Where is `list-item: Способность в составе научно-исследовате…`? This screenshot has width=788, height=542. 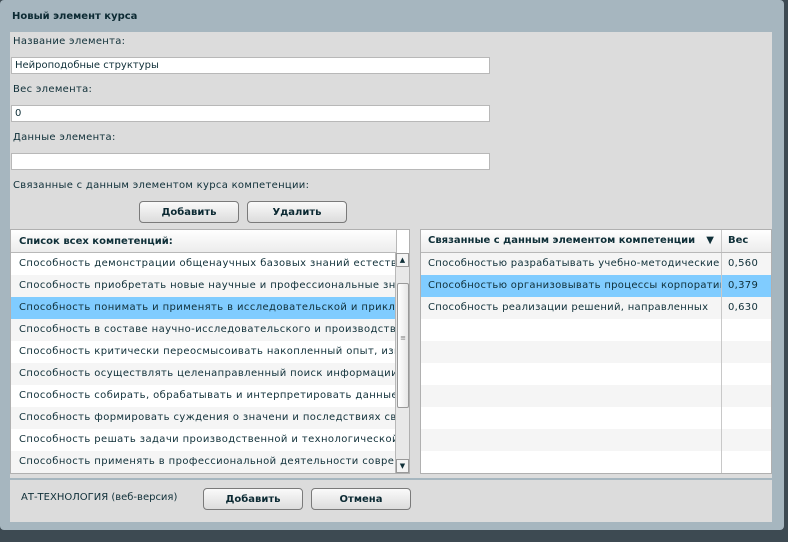
list-item: Способность в составе научно-исследовате… is located at coordinates (204, 330).